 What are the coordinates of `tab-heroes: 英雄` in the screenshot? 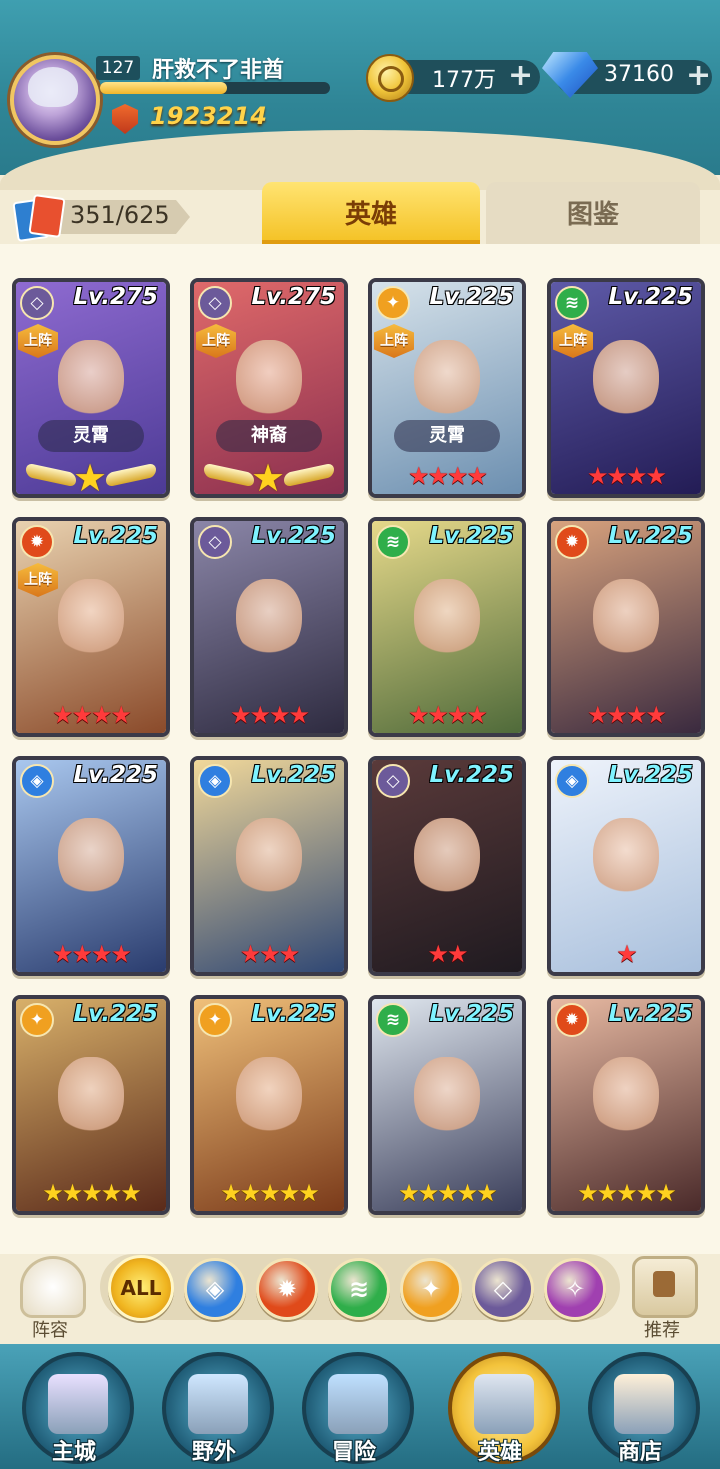 It's located at (371, 213).